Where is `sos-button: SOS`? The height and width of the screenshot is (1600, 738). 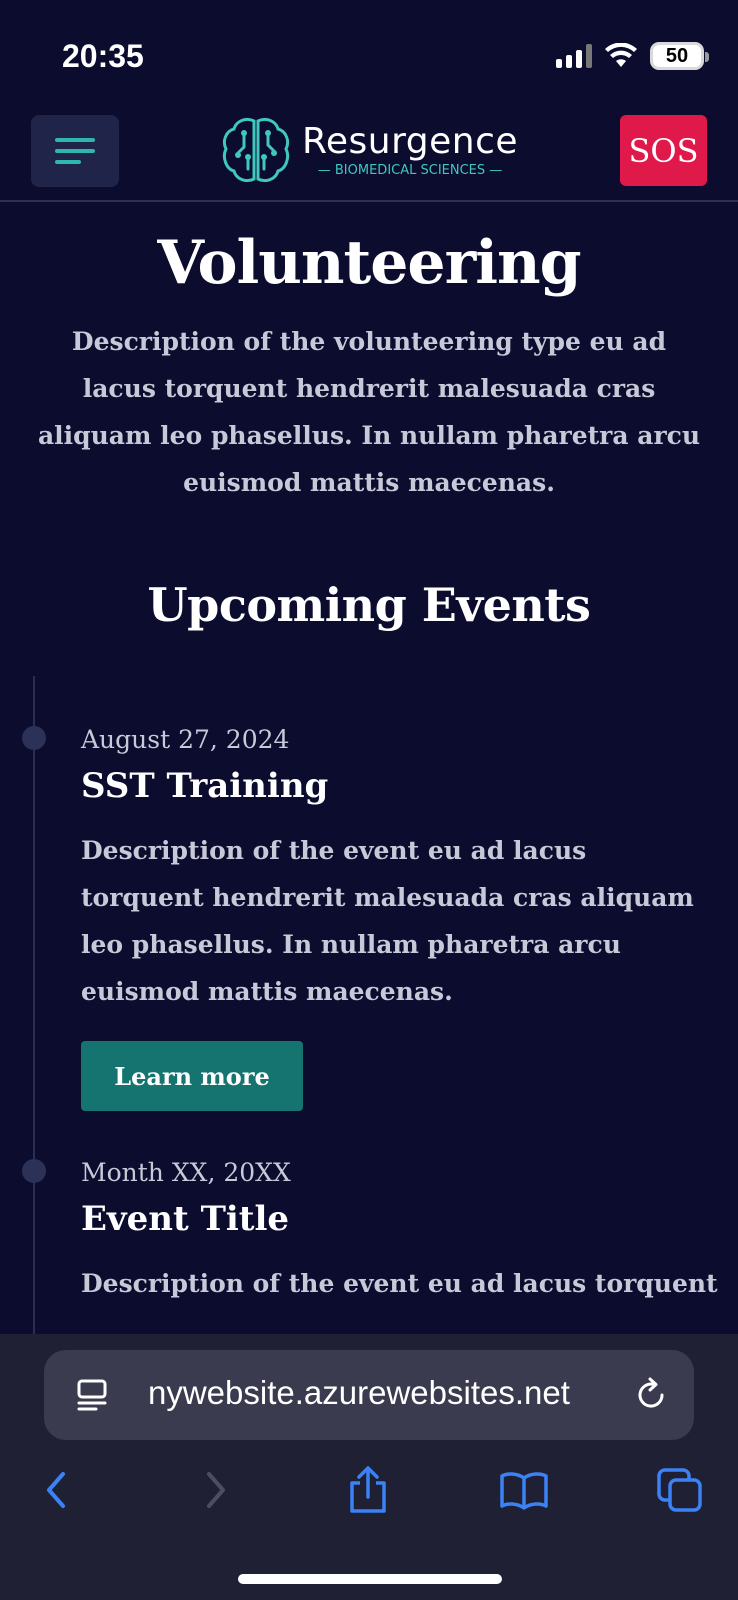 sos-button: SOS is located at coordinates (663, 150).